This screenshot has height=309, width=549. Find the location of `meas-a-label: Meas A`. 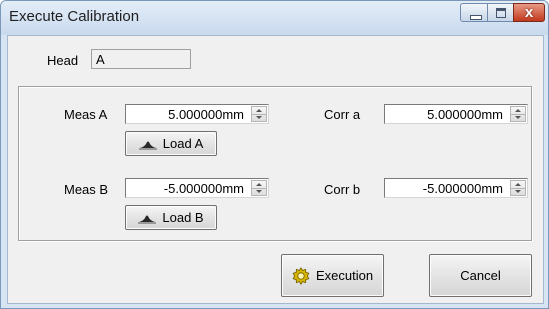

meas-a-label: Meas A is located at coordinates (86, 114).